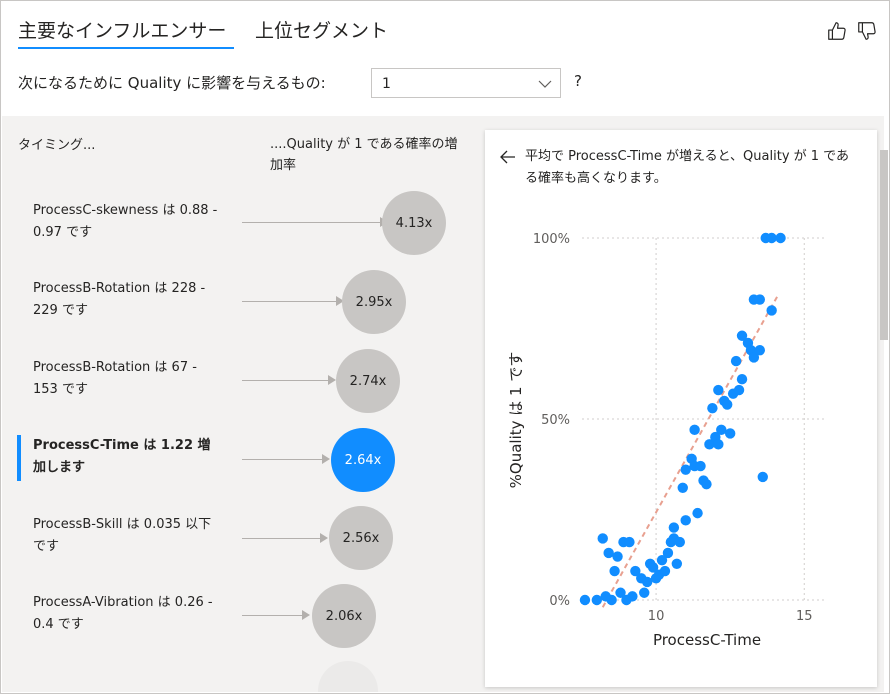 The image size is (890, 694). What do you see at coordinates (19, 458) in the screenshot?
I see `selected-indicator` at bounding box center [19, 458].